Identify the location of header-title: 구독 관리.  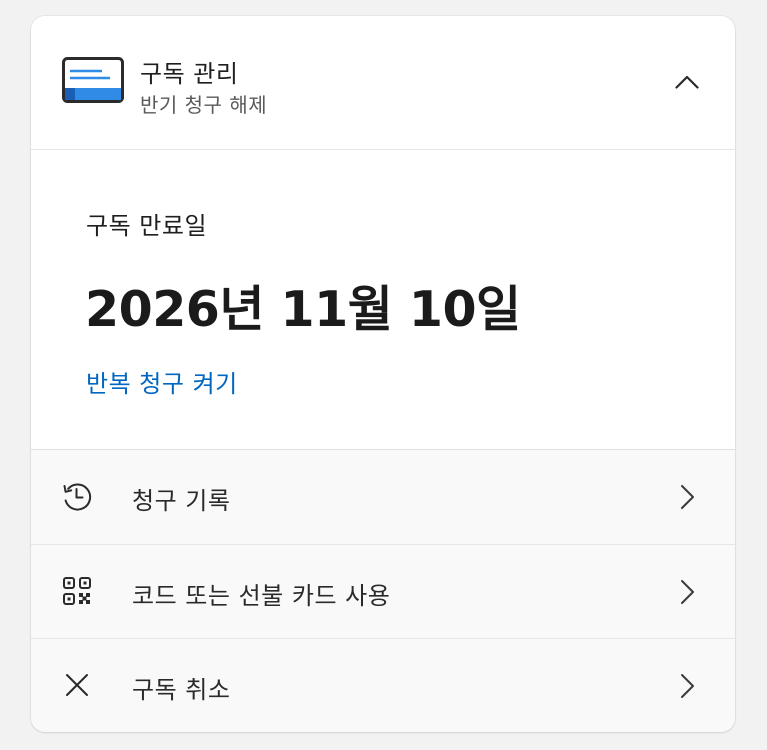
(189, 74).